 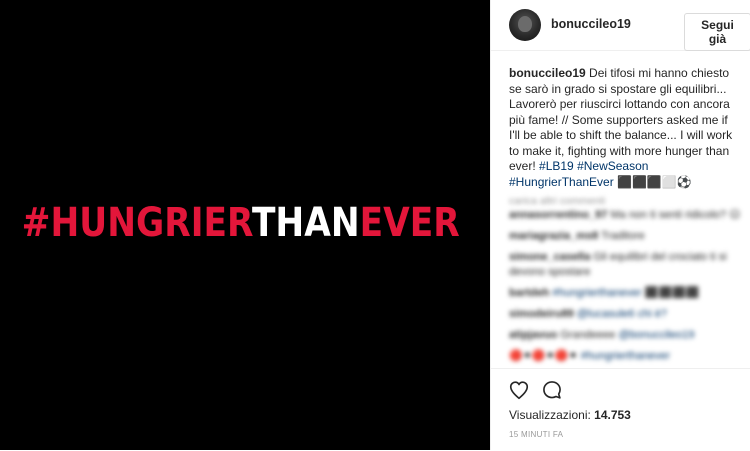 What do you see at coordinates (656, 335) in the screenshot?
I see `comment-tag: @bonuccileo19` at bounding box center [656, 335].